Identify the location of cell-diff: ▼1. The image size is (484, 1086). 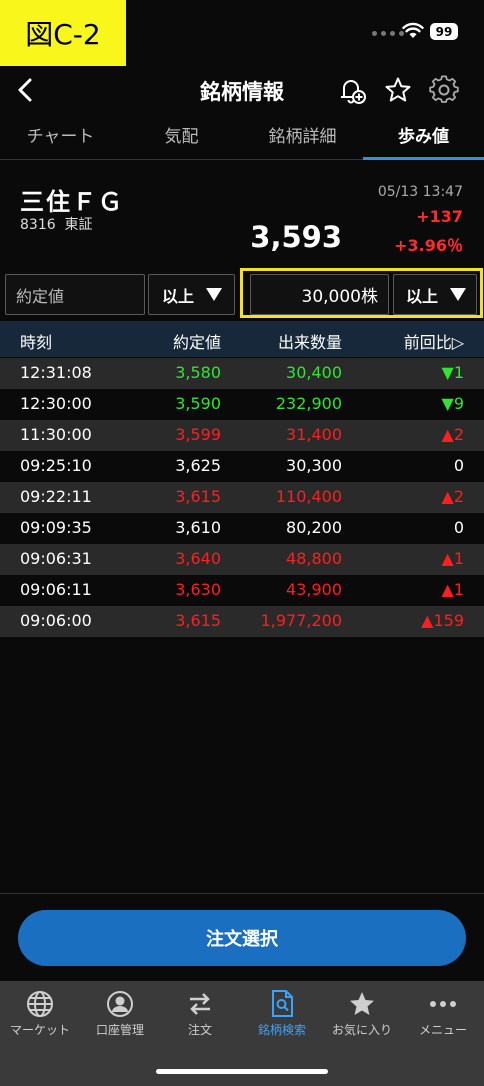
(452, 372).